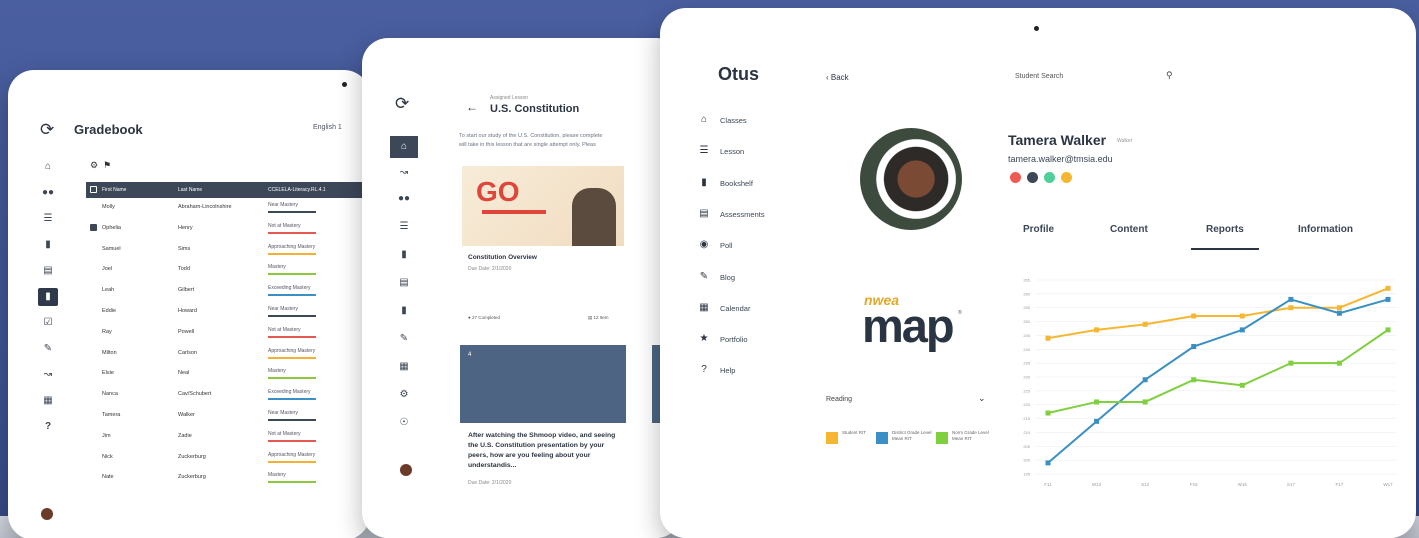 The height and width of the screenshot is (538, 1419). I want to click on lesson-card-video, so click(543, 384).